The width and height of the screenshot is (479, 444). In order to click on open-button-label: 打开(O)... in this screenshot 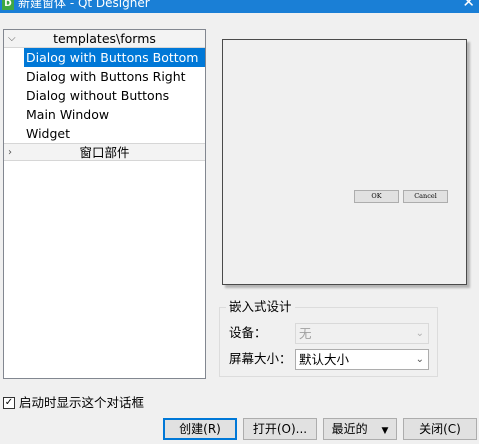, I will do `click(280, 429)`.